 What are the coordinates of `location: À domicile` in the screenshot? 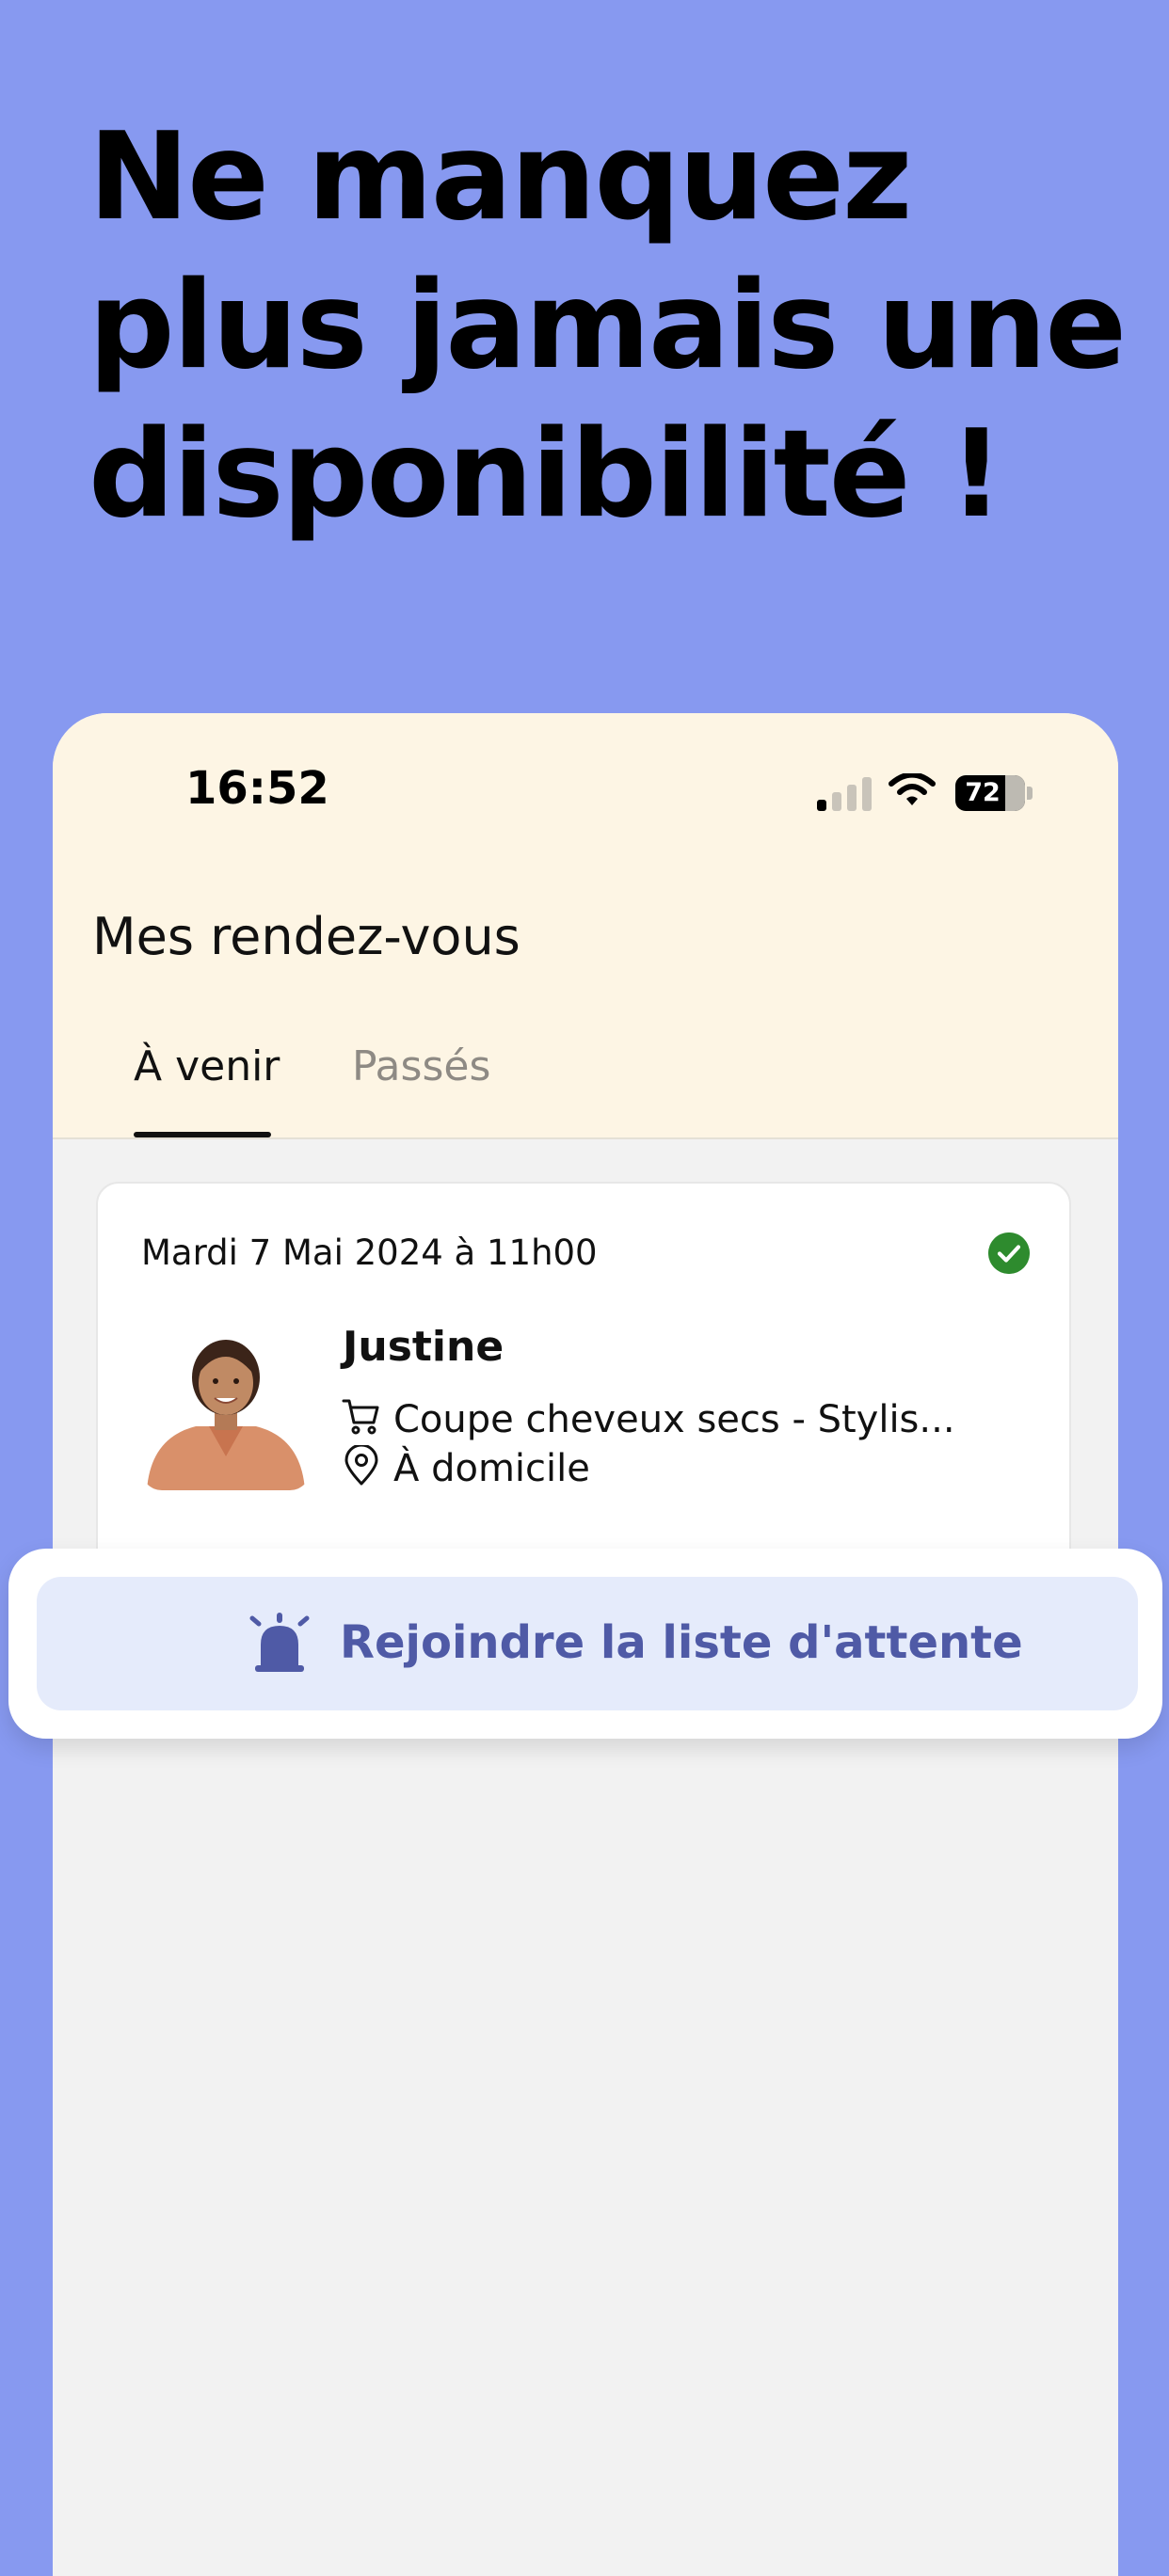 It's located at (491, 1469).